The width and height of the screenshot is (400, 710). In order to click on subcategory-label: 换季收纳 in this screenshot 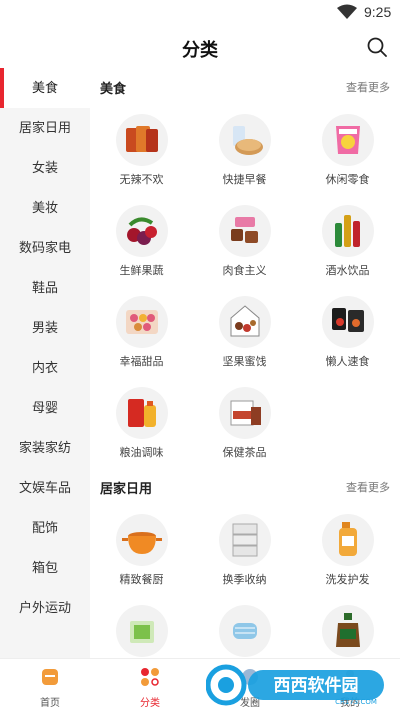, I will do `click(244, 580)`.